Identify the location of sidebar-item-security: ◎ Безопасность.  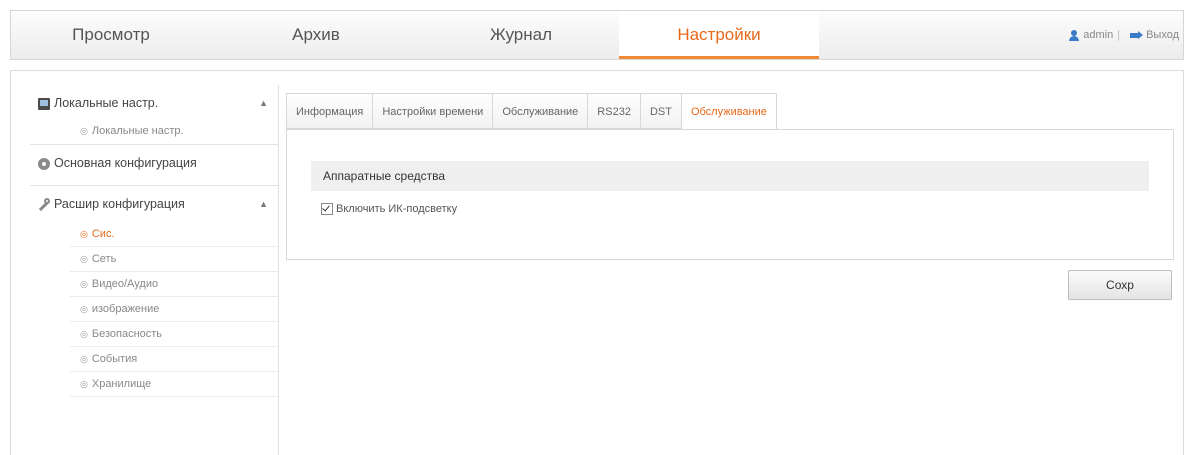
(174, 334).